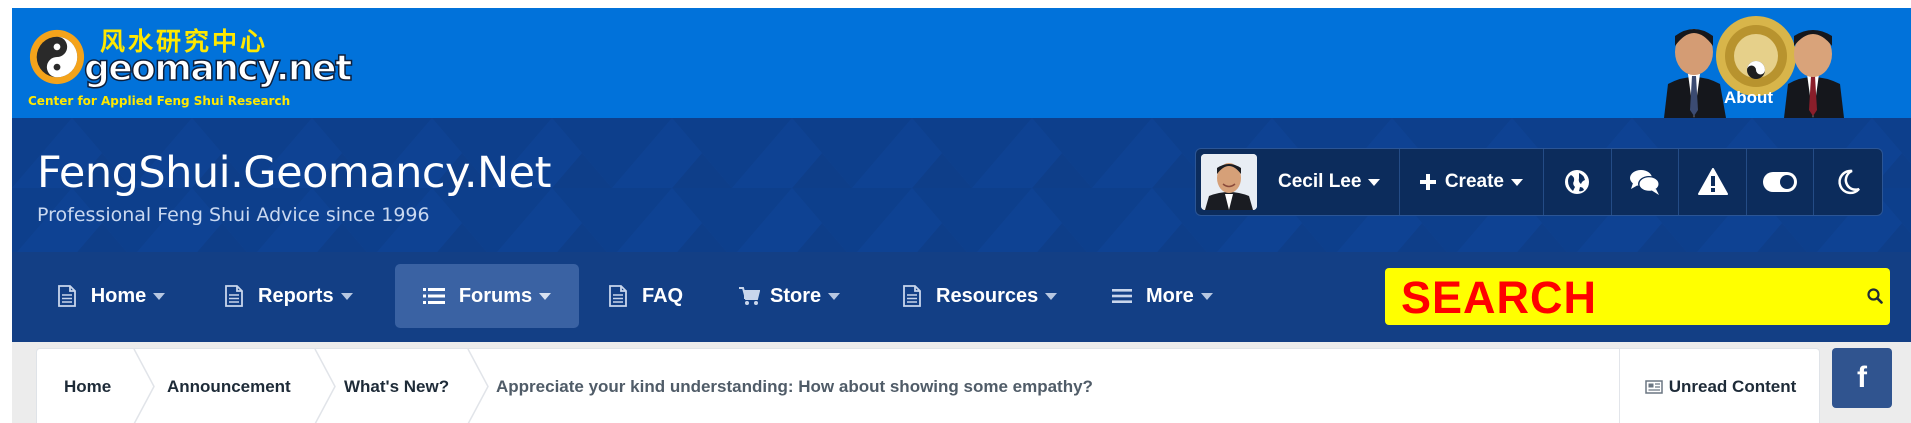  Describe the element at coordinates (1122, 296) in the screenshot. I see `hamburger-icon` at that location.